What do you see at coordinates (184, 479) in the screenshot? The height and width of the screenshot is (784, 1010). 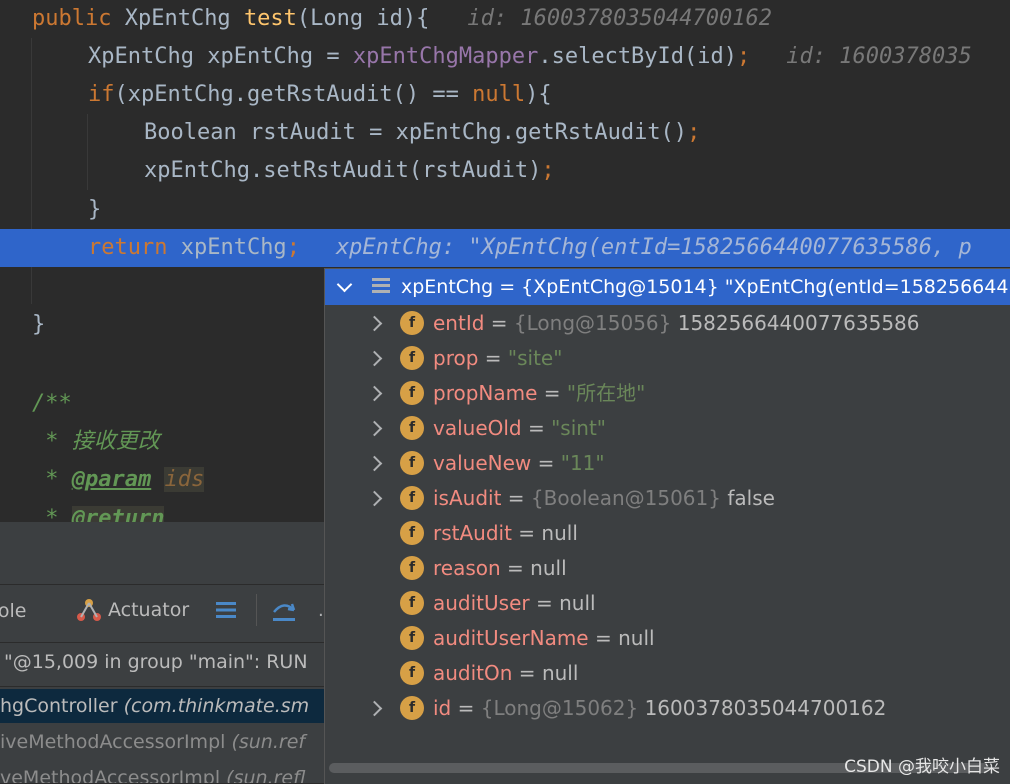 I see `javadoc-param: ids` at bounding box center [184, 479].